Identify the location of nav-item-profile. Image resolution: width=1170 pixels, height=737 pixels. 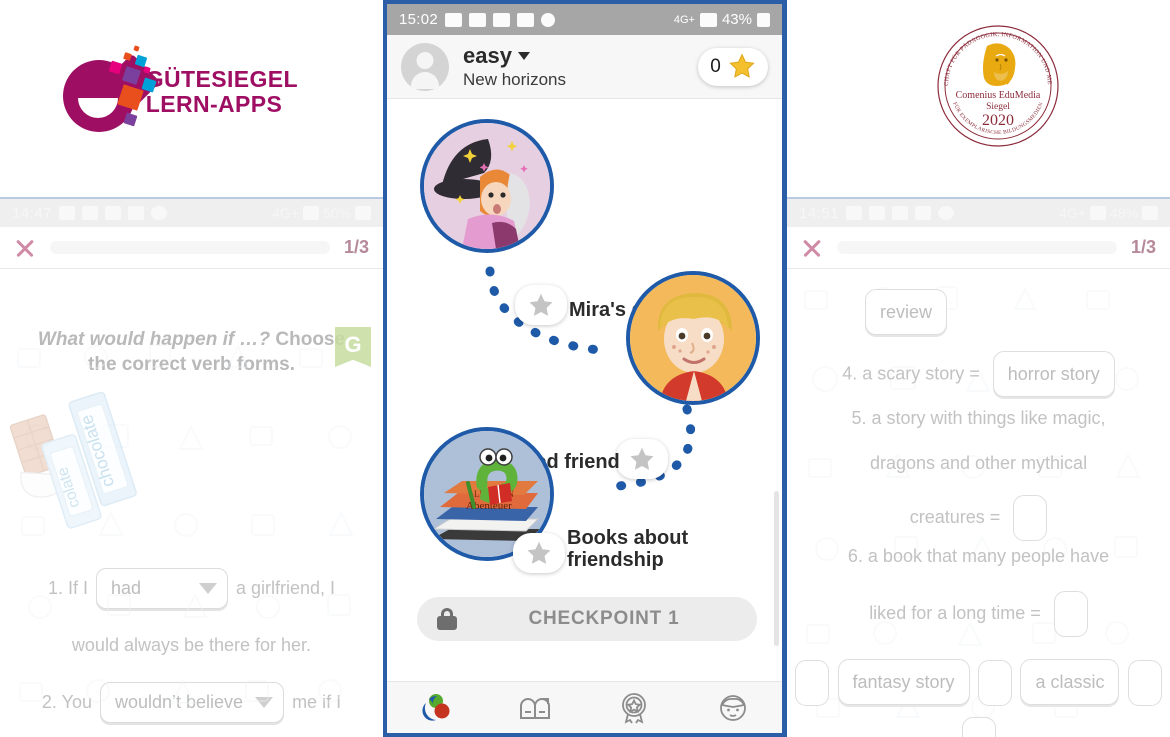
(732, 708).